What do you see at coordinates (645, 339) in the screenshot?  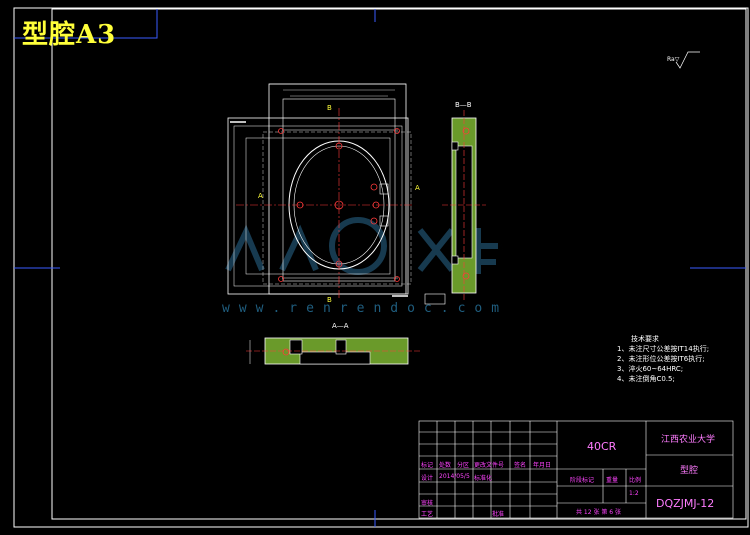 I see `notes-heading: 技术要求` at bounding box center [645, 339].